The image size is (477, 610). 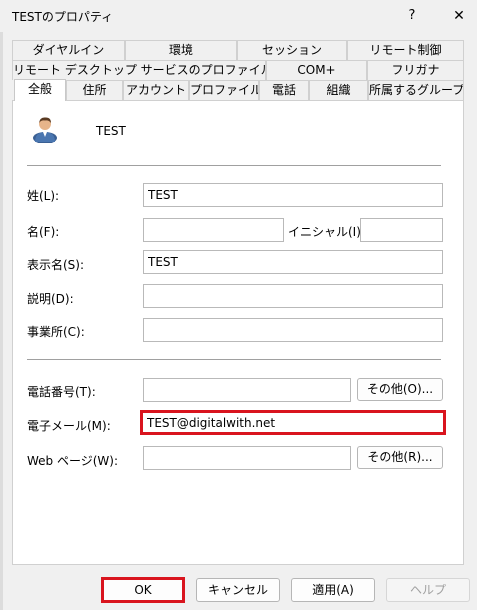 What do you see at coordinates (56, 332) in the screenshot?
I see `office-label: 事業所(C):` at bounding box center [56, 332].